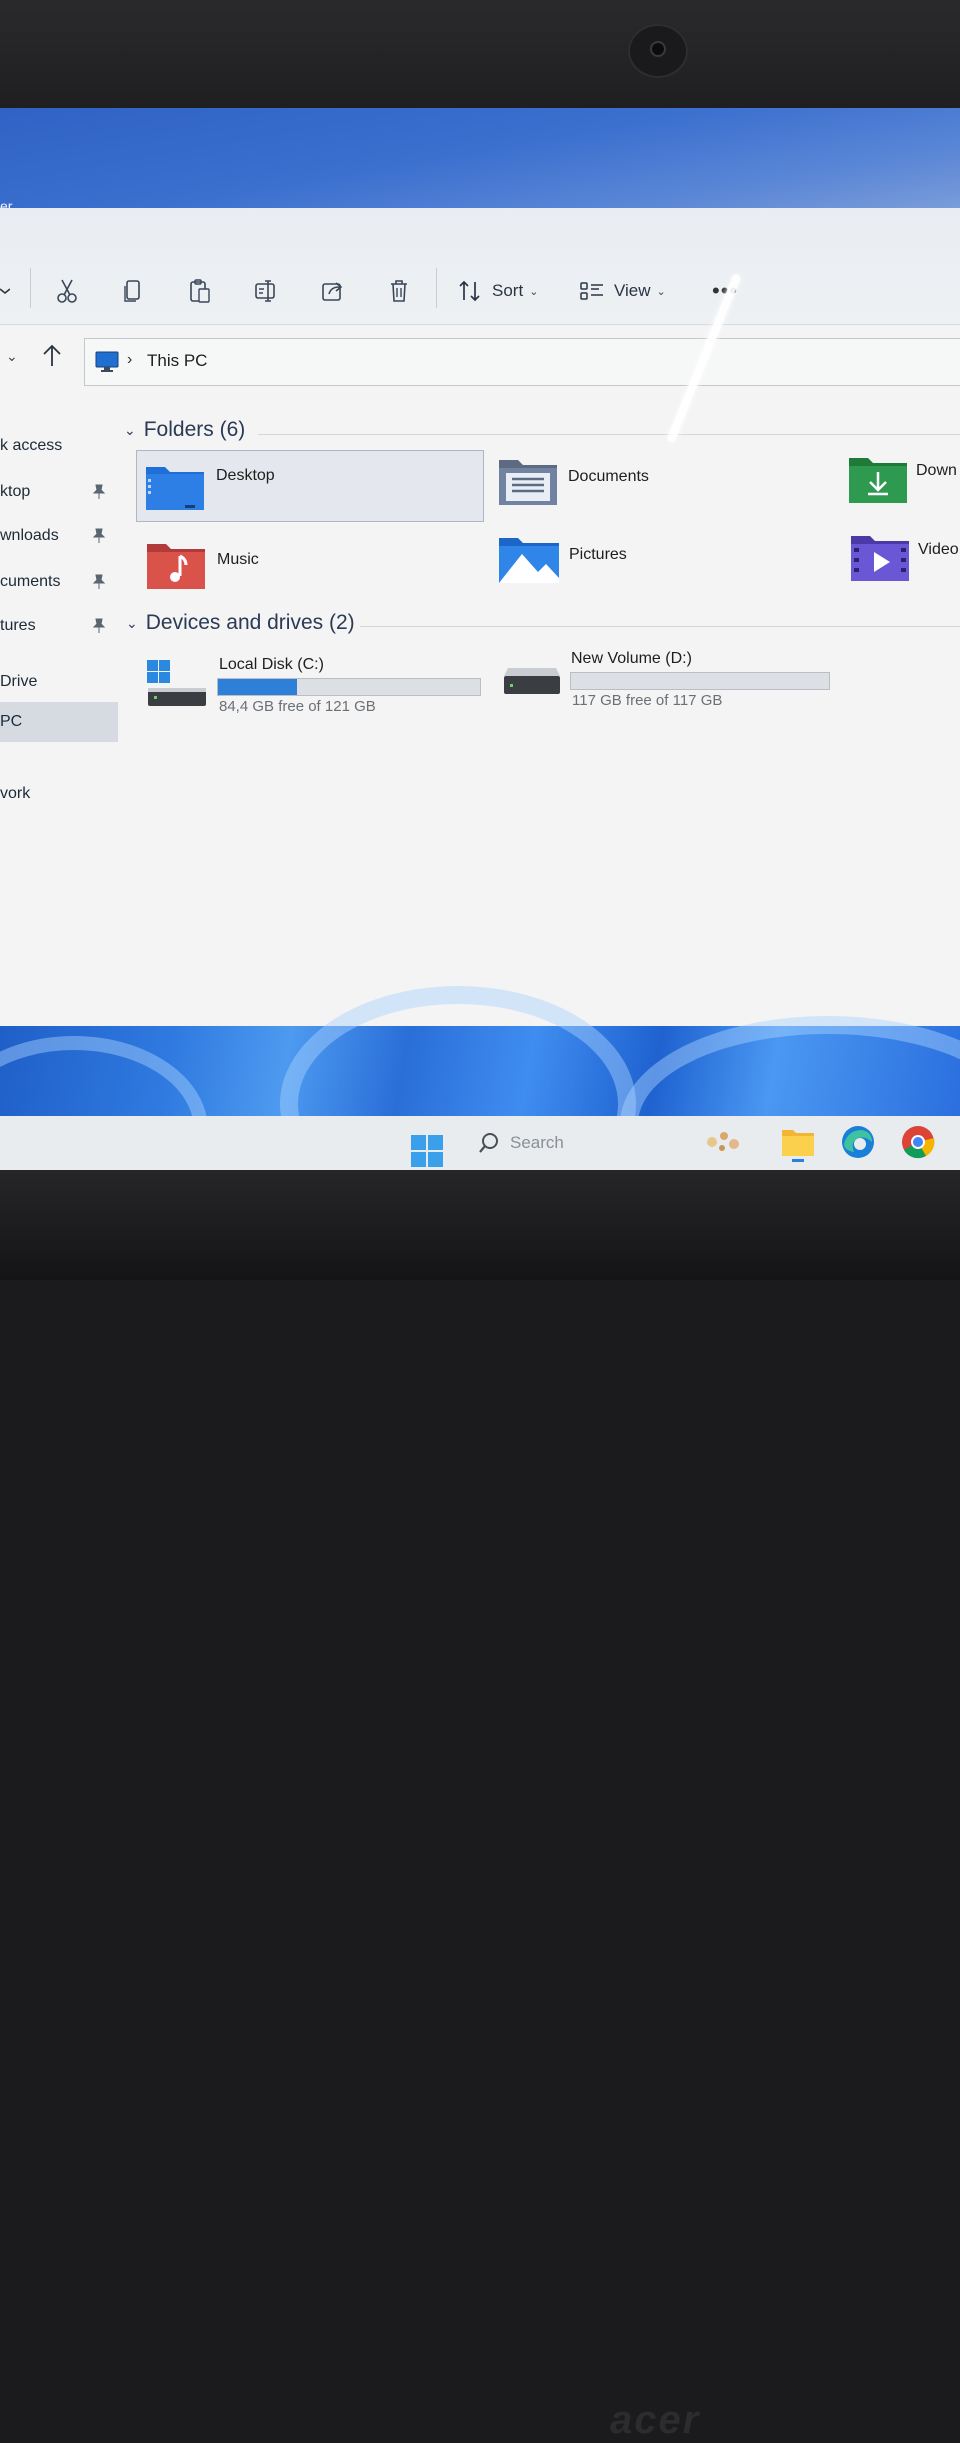  I want to click on chrome-icon, so click(918, 1144).